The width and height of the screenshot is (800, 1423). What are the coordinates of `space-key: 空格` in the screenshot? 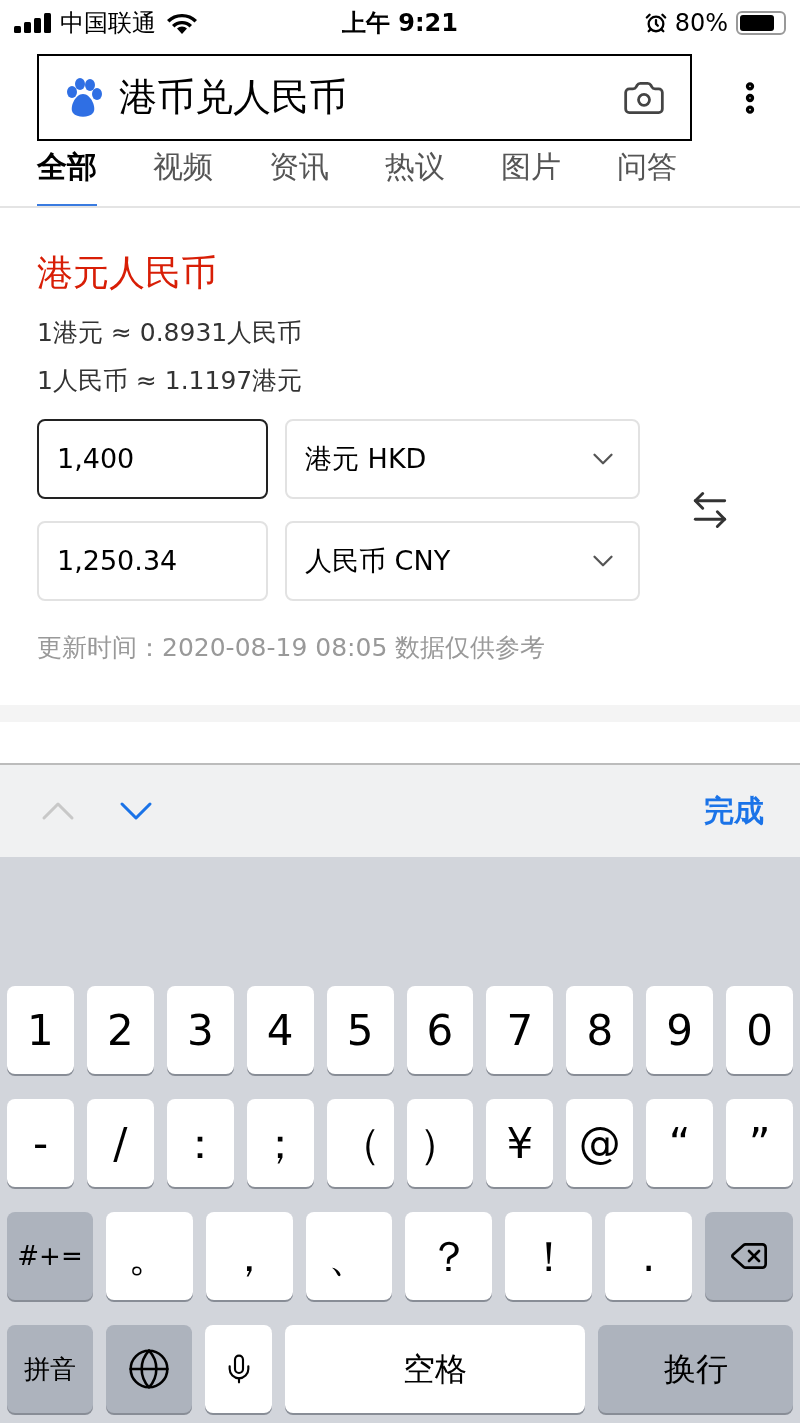 It's located at (435, 1369).